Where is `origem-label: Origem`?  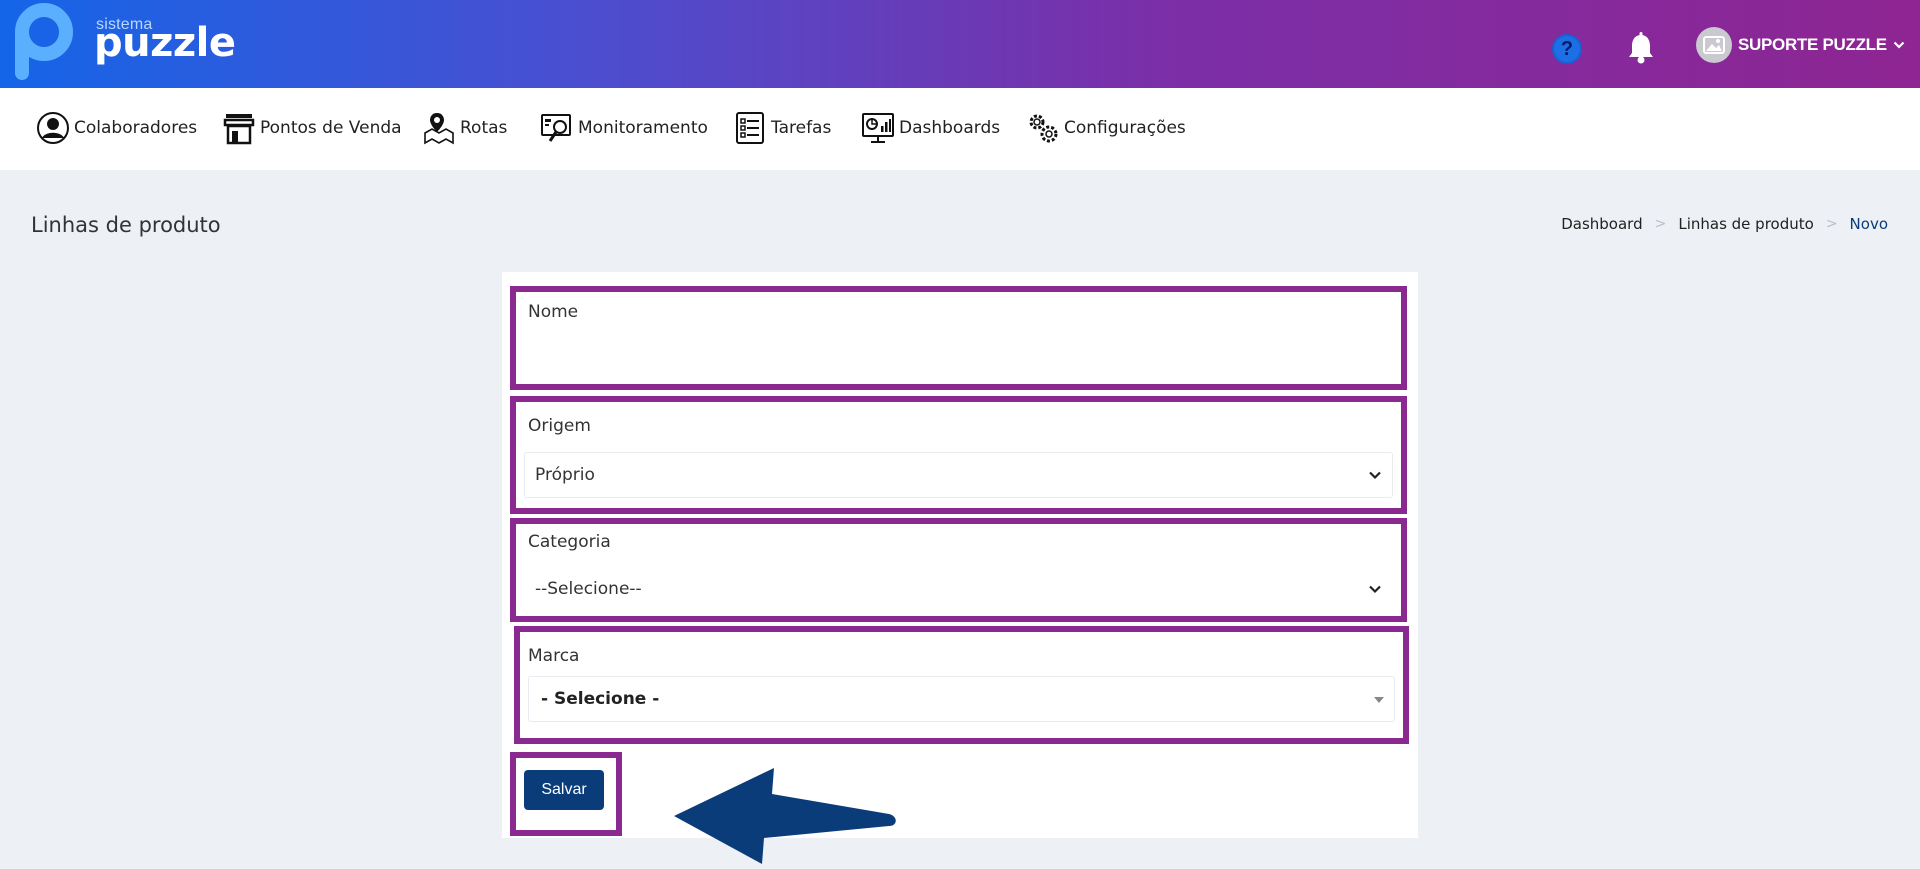
origem-label: Origem is located at coordinates (559, 426).